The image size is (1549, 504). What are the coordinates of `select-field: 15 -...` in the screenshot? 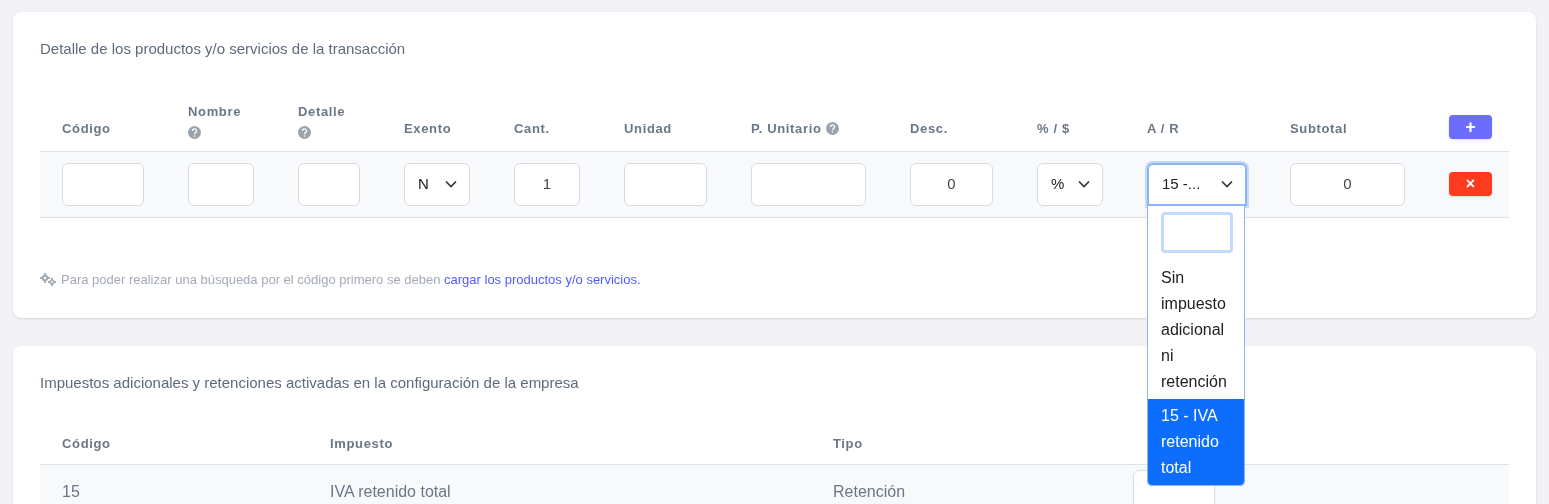 It's located at (1197, 184).